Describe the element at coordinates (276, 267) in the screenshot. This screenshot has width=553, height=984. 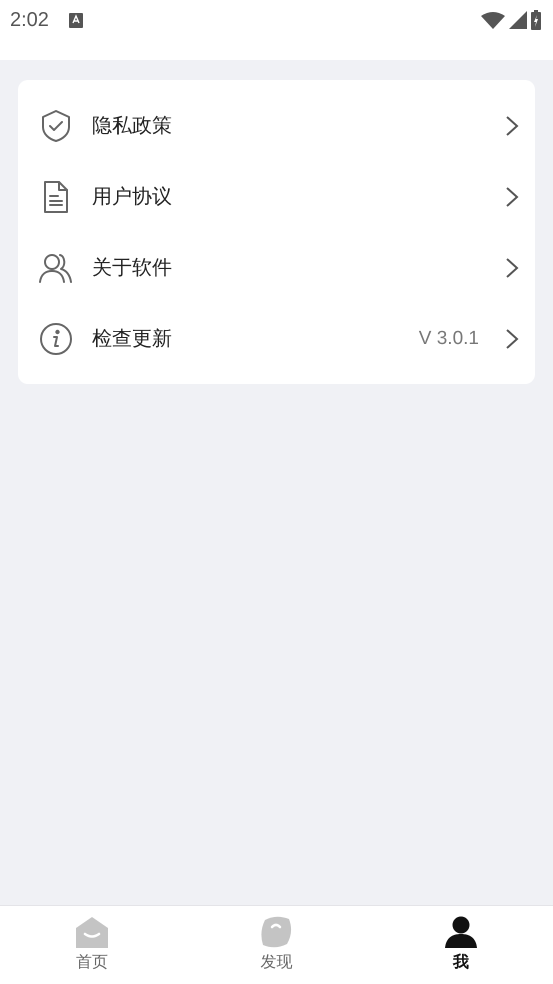
I see `menu-item: 关于软件` at that location.